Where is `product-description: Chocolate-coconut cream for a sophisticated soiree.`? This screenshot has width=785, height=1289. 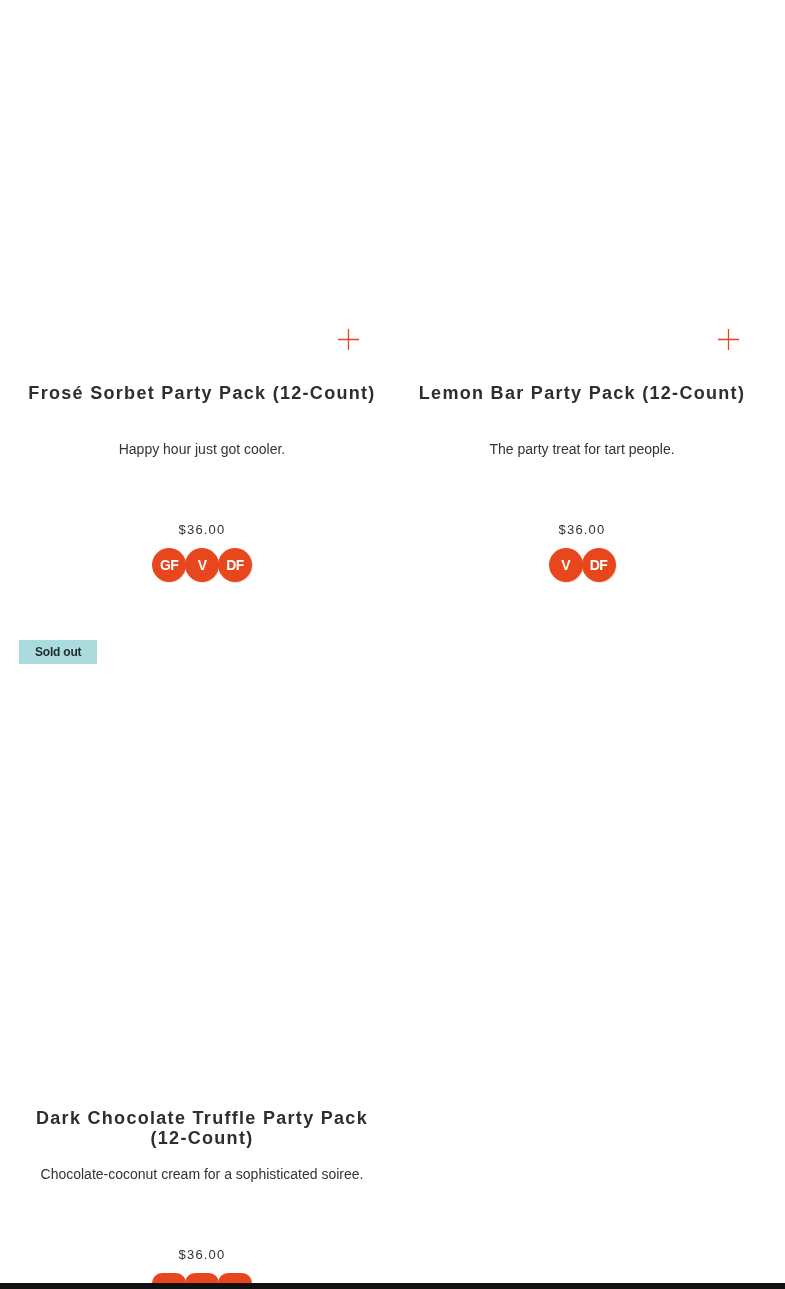
product-description: Chocolate-coconut cream for a sophisticated soiree. is located at coordinates (202, 1174).